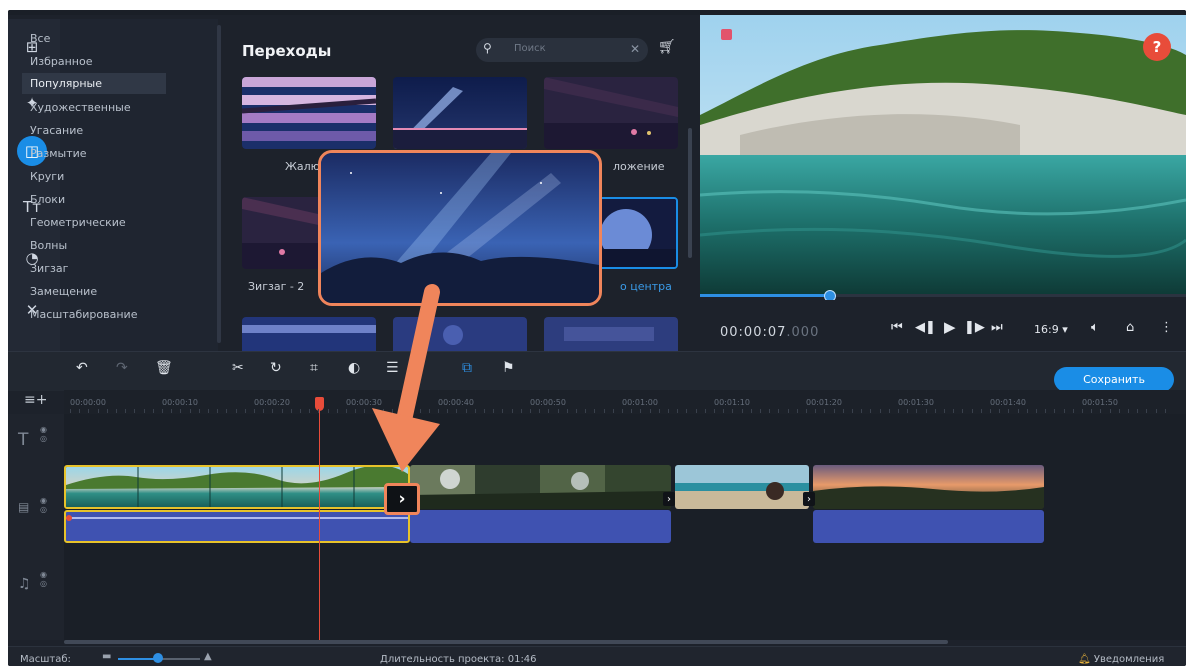  Describe the element at coordinates (1121, 659) in the screenshot. I see `notifications-button: 🔔︎ Уведомления` at that location.